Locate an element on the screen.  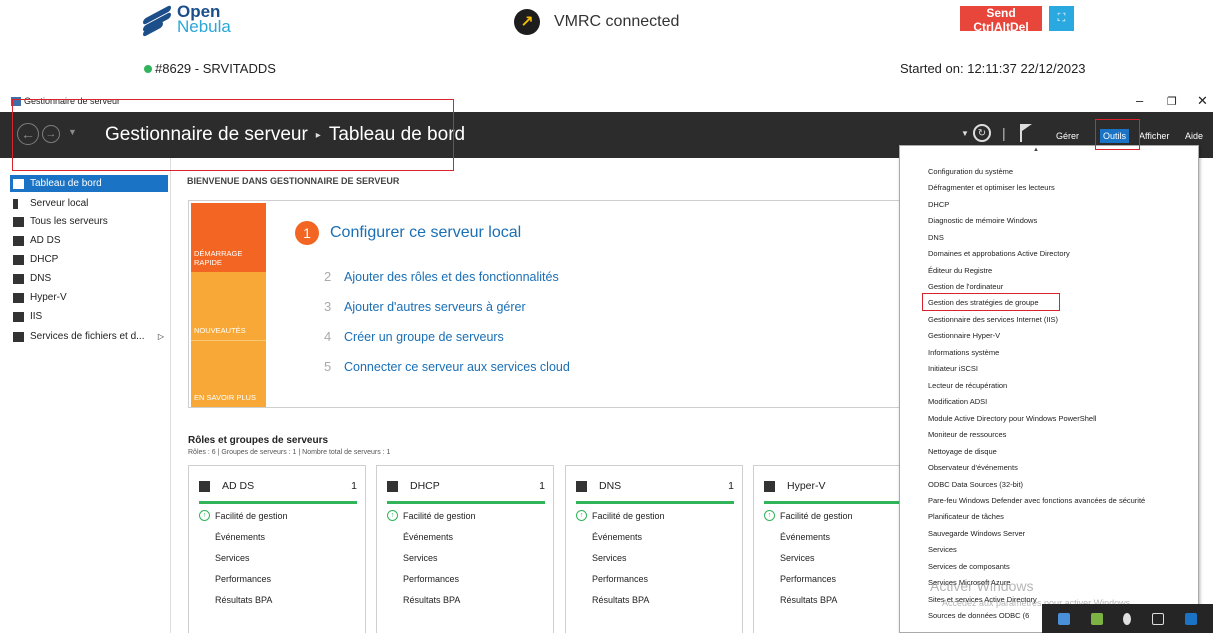
window-title: Gestionnaire de serveur is located at coordinates (72, 101).